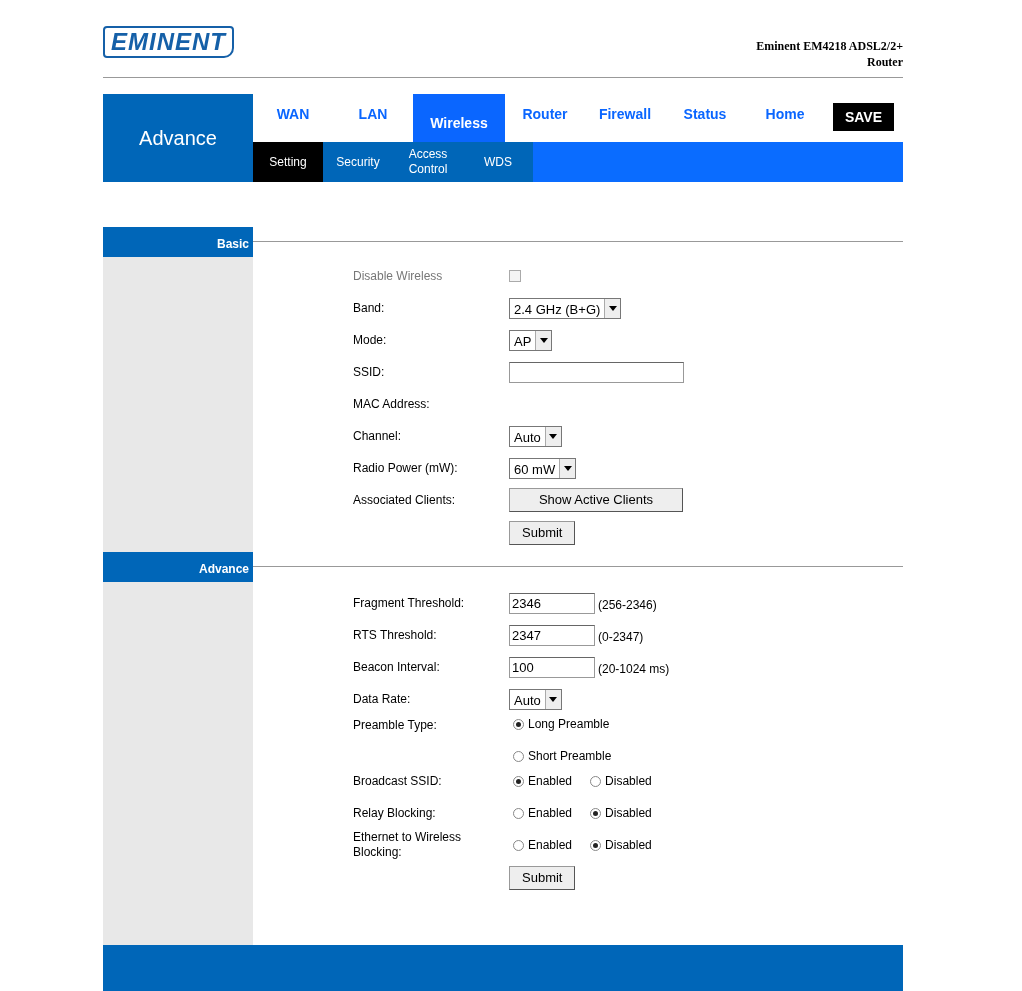 The height and width of the screenshot is (991, 1022). I want to click on input-field: 2347, so click(552, 635).